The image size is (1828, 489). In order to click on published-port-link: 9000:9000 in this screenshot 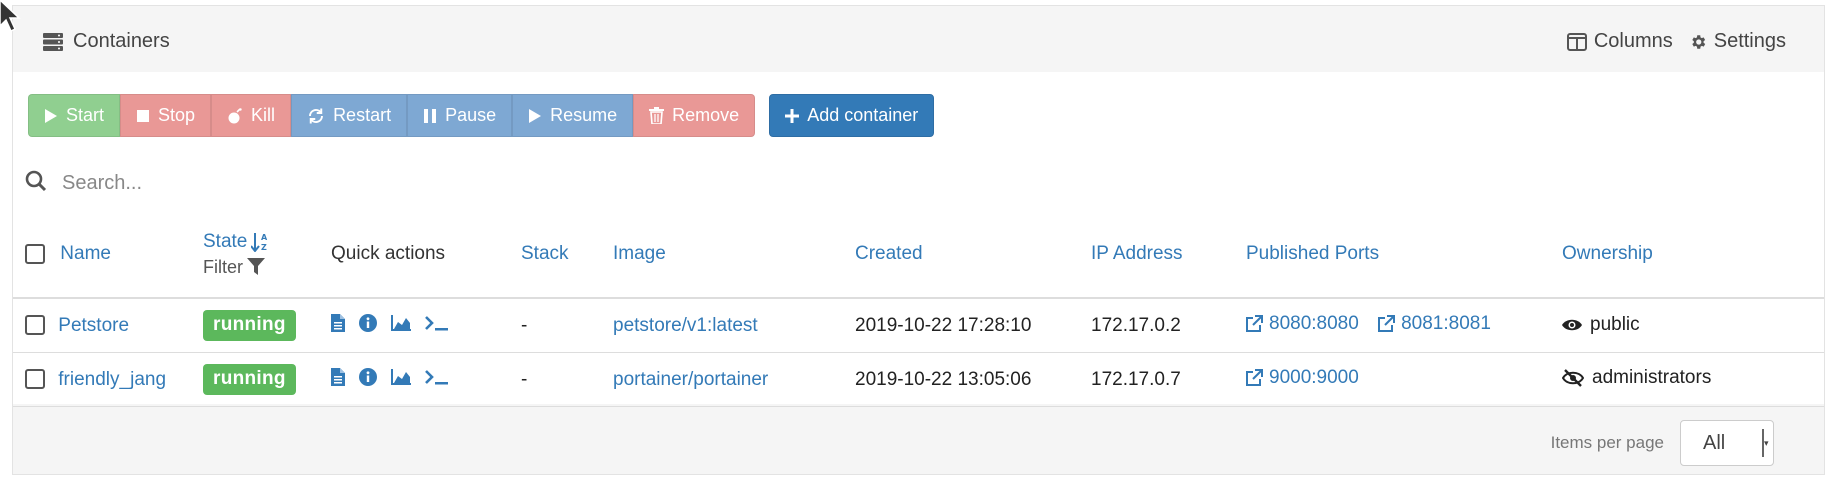, I will do `click(1302, 378)`.